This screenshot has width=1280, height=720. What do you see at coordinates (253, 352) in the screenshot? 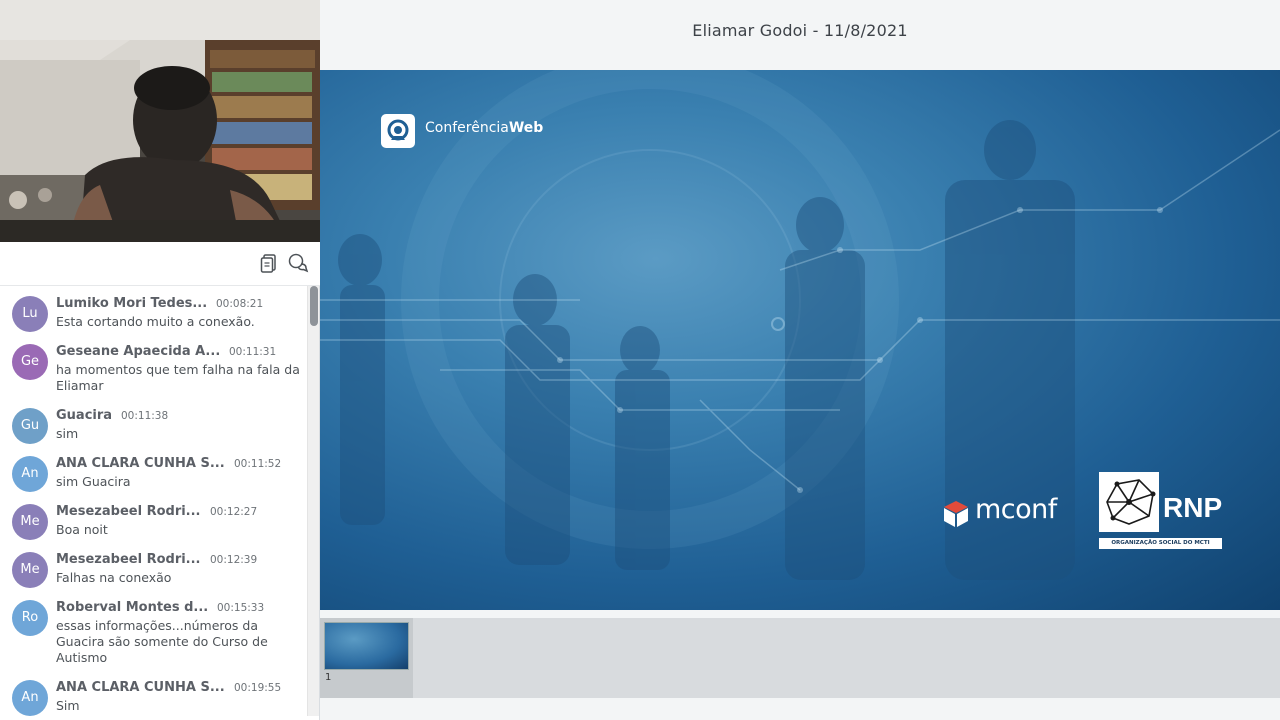
I see `message-time: 00:11:31` at bounding box center [253, 352].